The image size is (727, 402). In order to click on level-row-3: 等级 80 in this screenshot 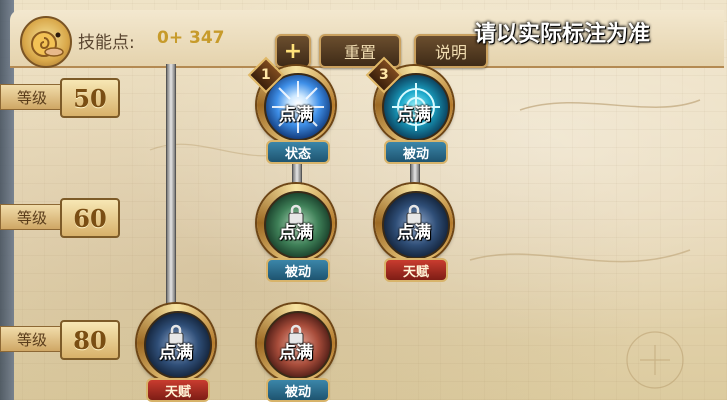, I will do `click(60, 340)`.